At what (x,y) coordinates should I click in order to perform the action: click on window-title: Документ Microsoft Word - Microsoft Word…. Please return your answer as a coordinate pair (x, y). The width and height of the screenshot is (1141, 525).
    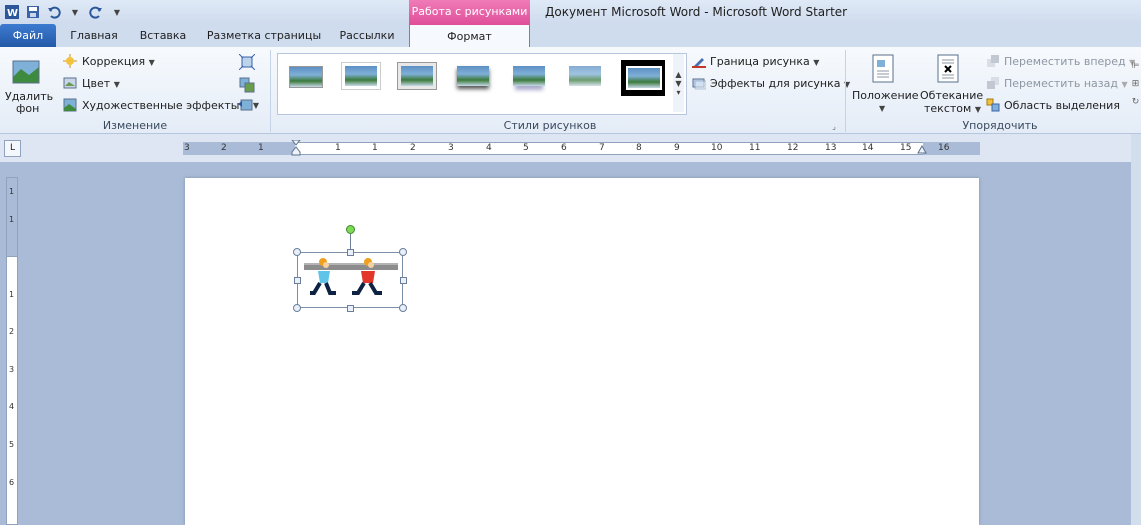
    Looking at the image, I should click on (696, 12).